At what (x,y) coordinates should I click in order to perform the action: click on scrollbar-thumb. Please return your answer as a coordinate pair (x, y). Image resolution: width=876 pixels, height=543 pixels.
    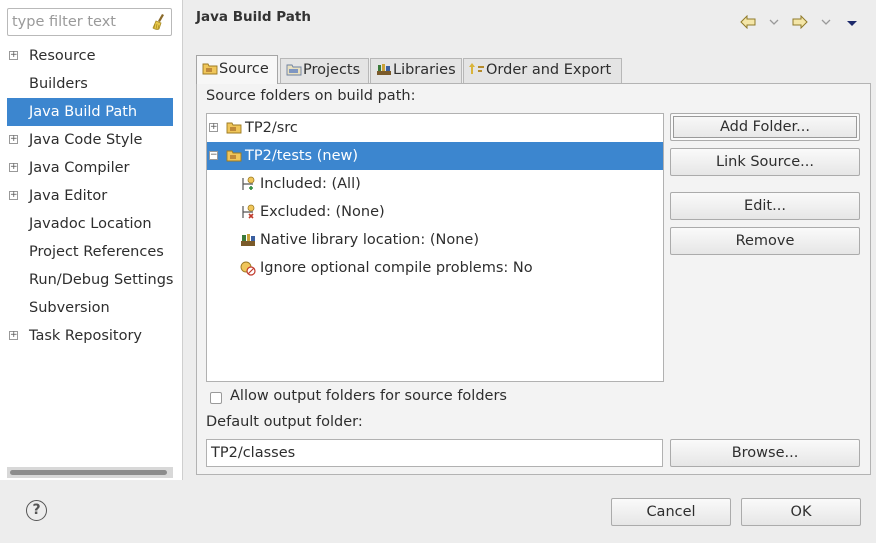
    Looking at the image, I should click on (88, 472).